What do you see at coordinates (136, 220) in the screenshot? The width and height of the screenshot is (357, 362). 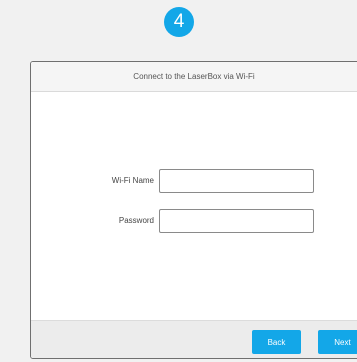 I see `password-label: Password` at bounding box center [136, 220].